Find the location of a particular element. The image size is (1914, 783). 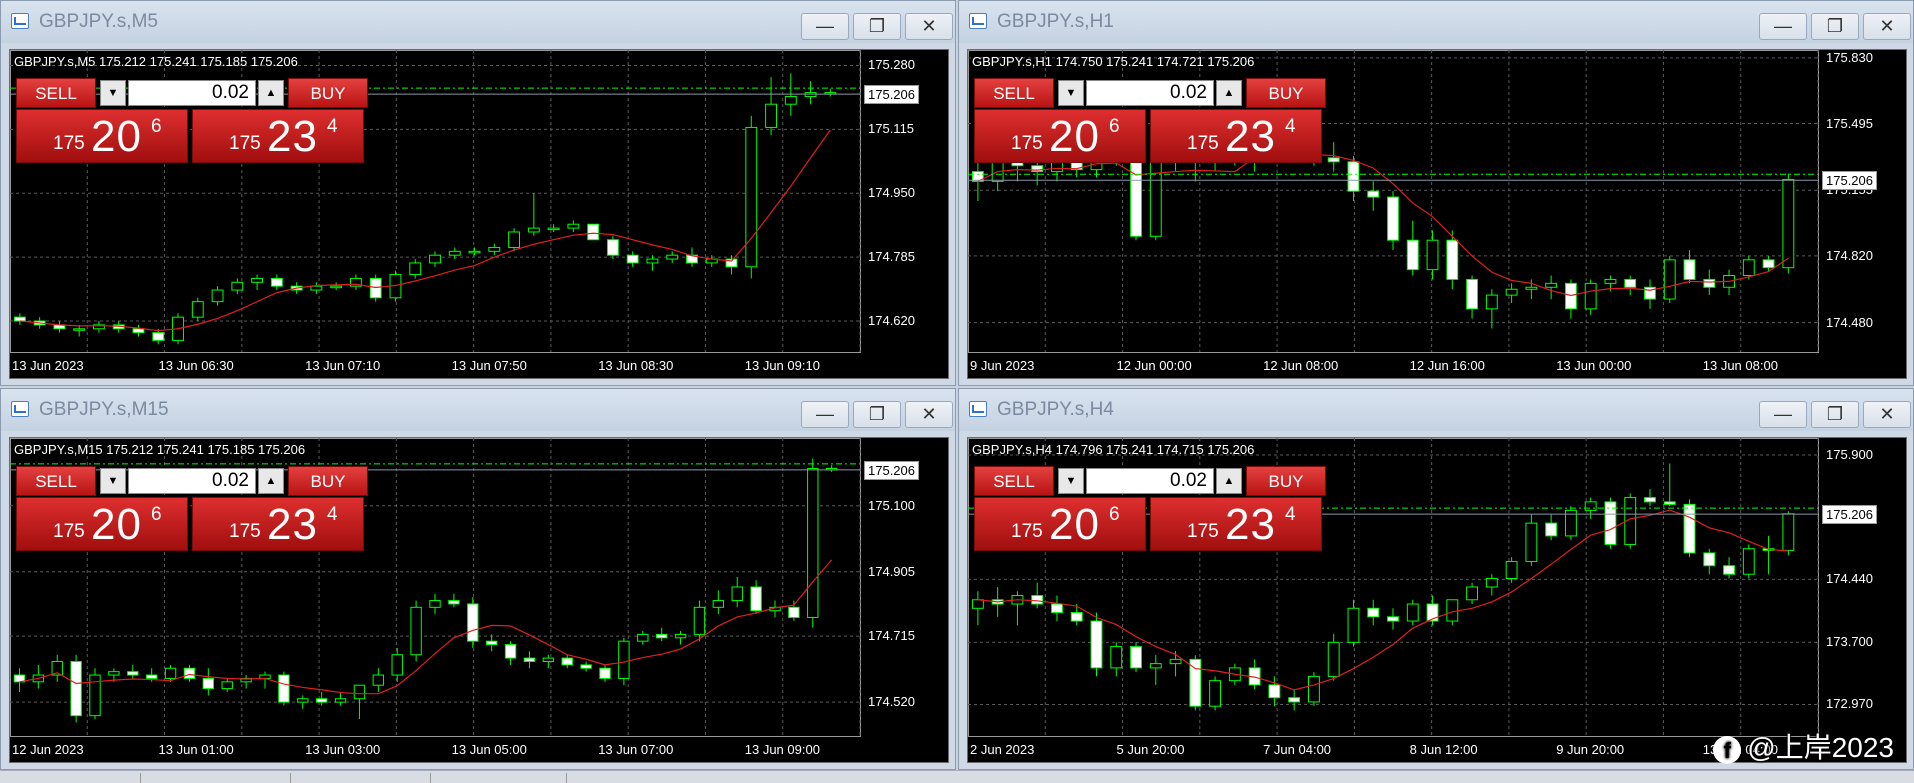

x-tick-label: 12 Jun 2023 is located at coordinates (48, 749).